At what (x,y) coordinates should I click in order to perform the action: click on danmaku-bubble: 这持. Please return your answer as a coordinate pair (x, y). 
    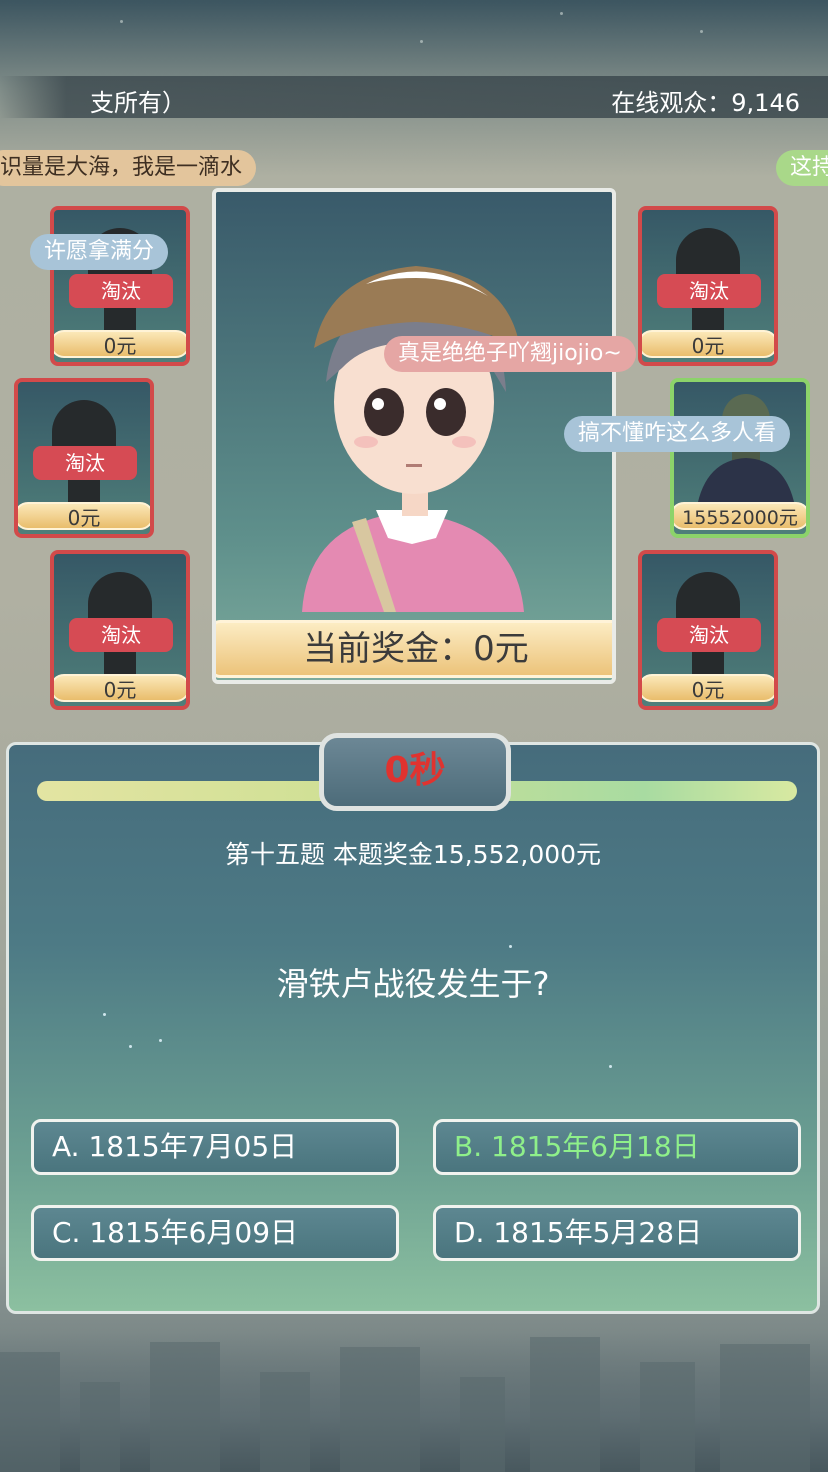
    Looking at the image, I should click on (802, 168).